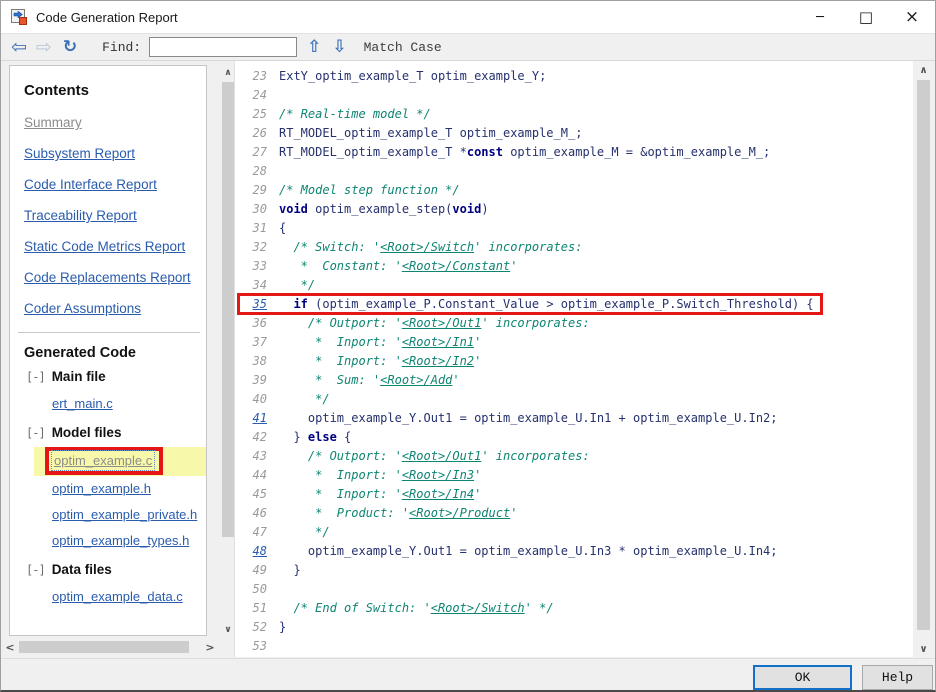 This screenshot has width=936, height=692. Describe the element at coordinates (535, 323) in the screenshot. I see `comment-text: ' incorporates:` at that location.